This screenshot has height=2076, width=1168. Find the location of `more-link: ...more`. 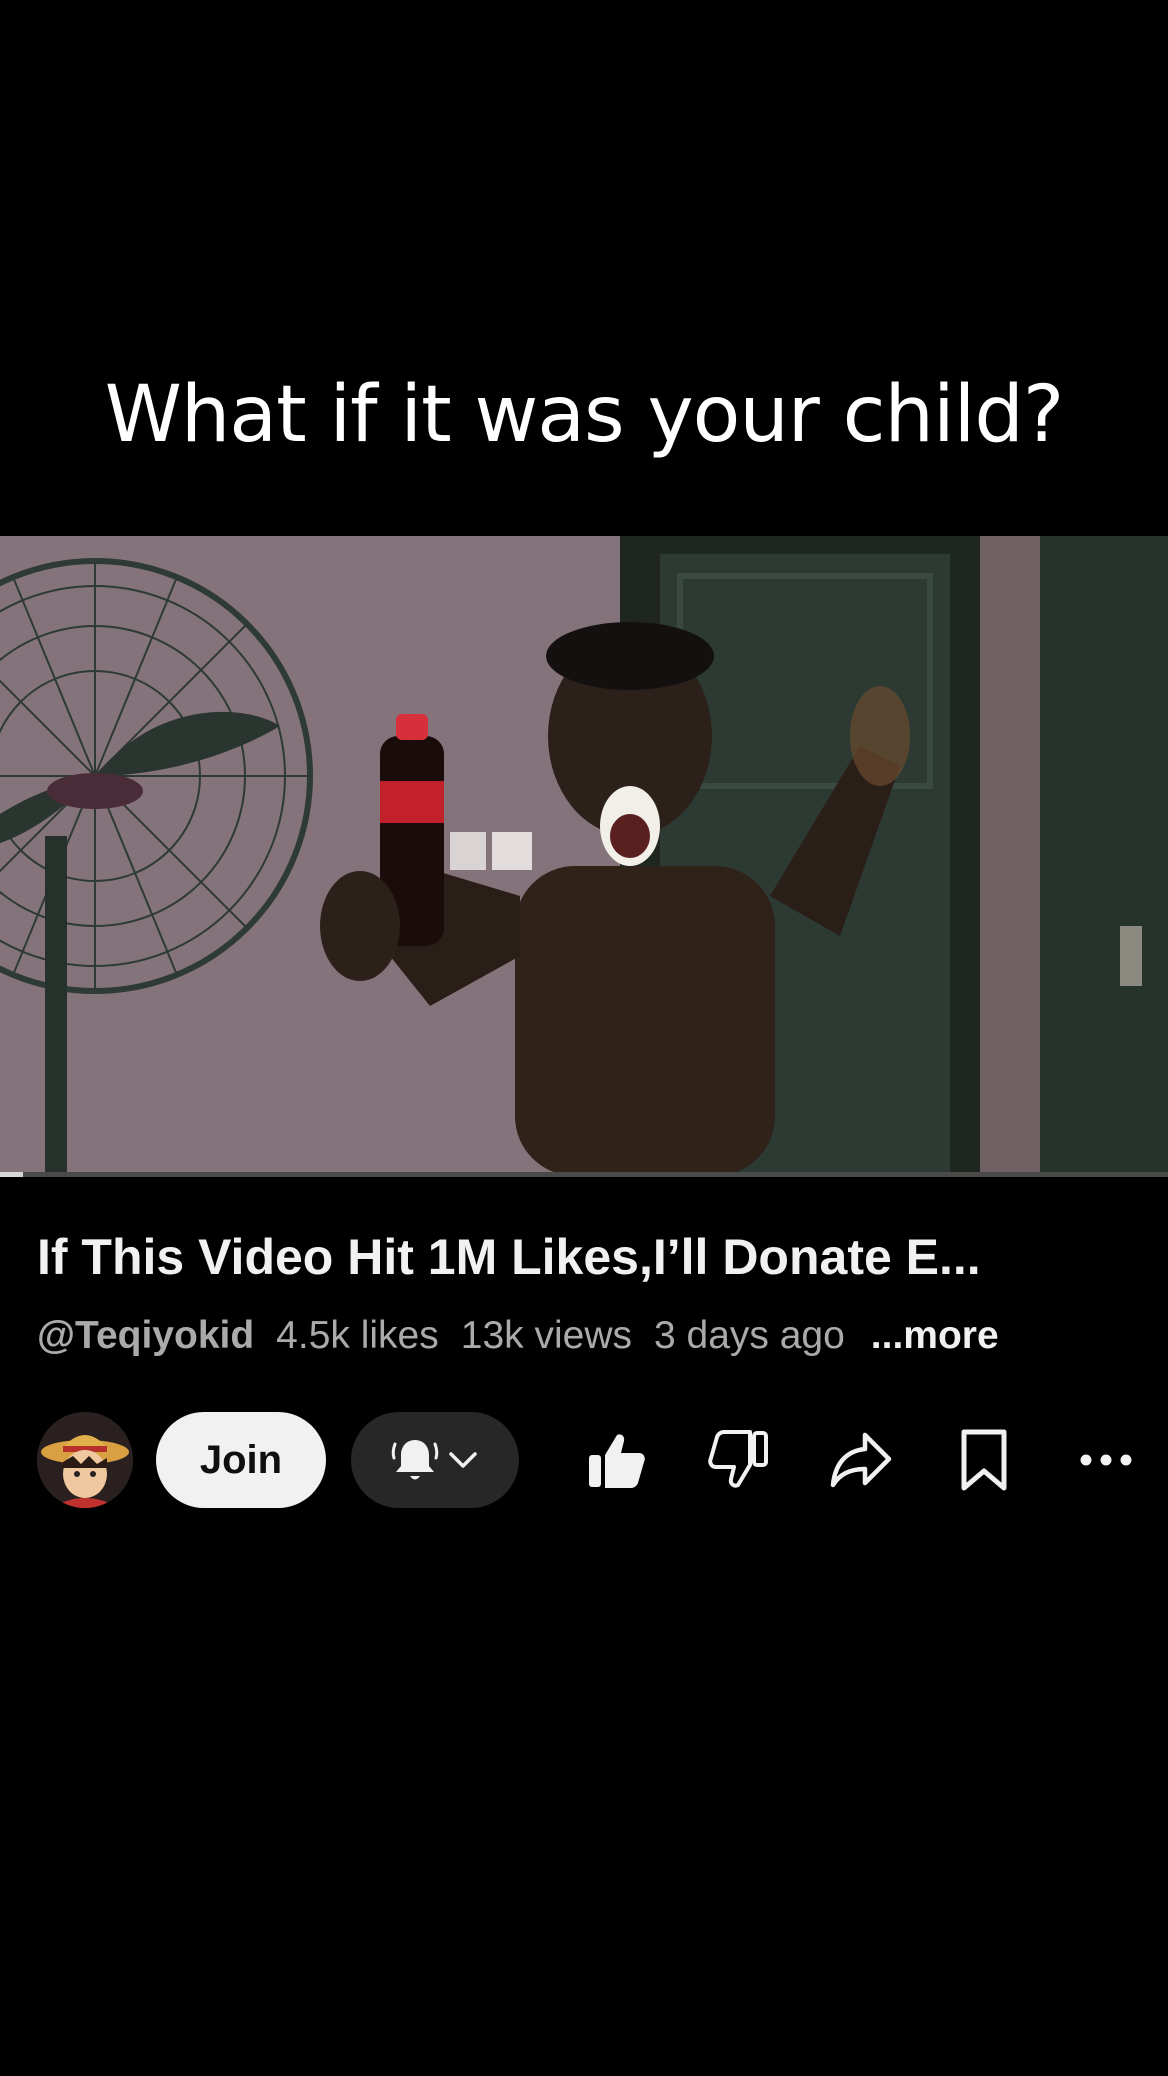

more-link: ...more is located at coordinates (935, 1336).